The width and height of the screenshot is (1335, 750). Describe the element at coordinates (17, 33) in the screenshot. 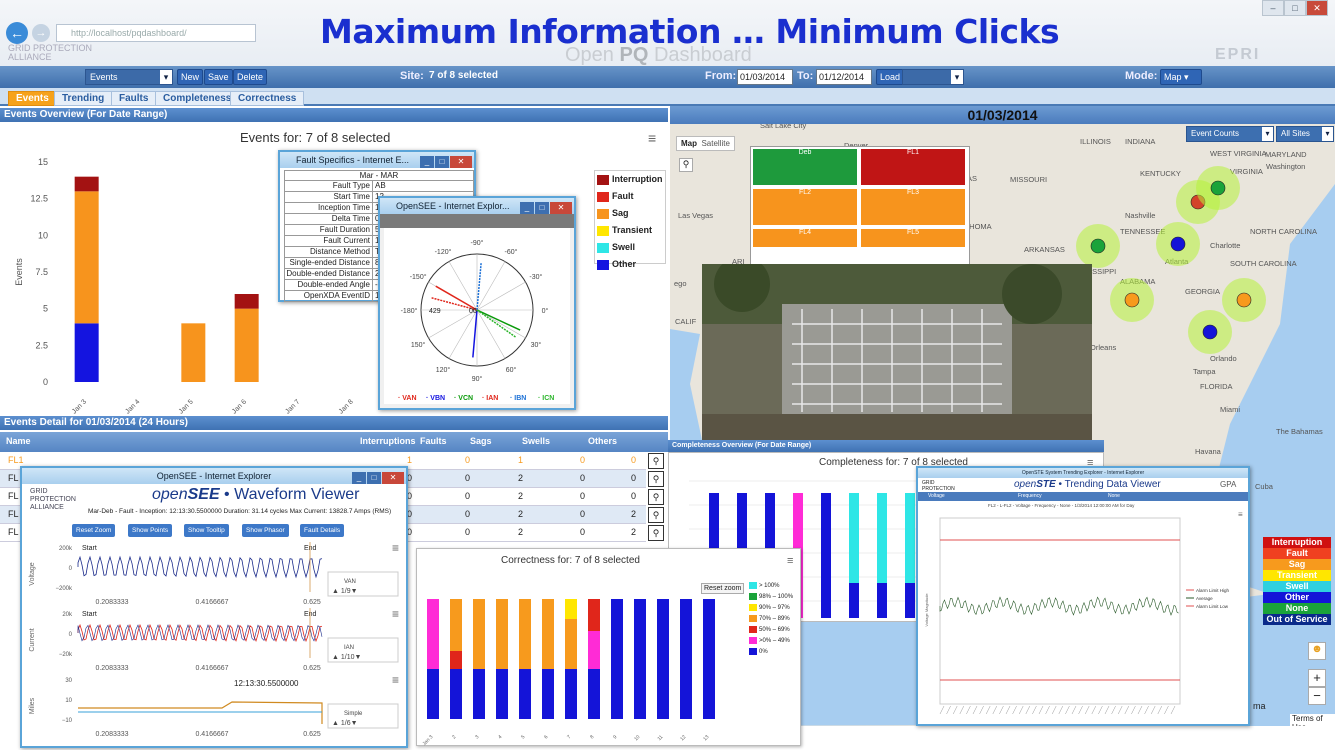

I see `back-button: ←` at that location.